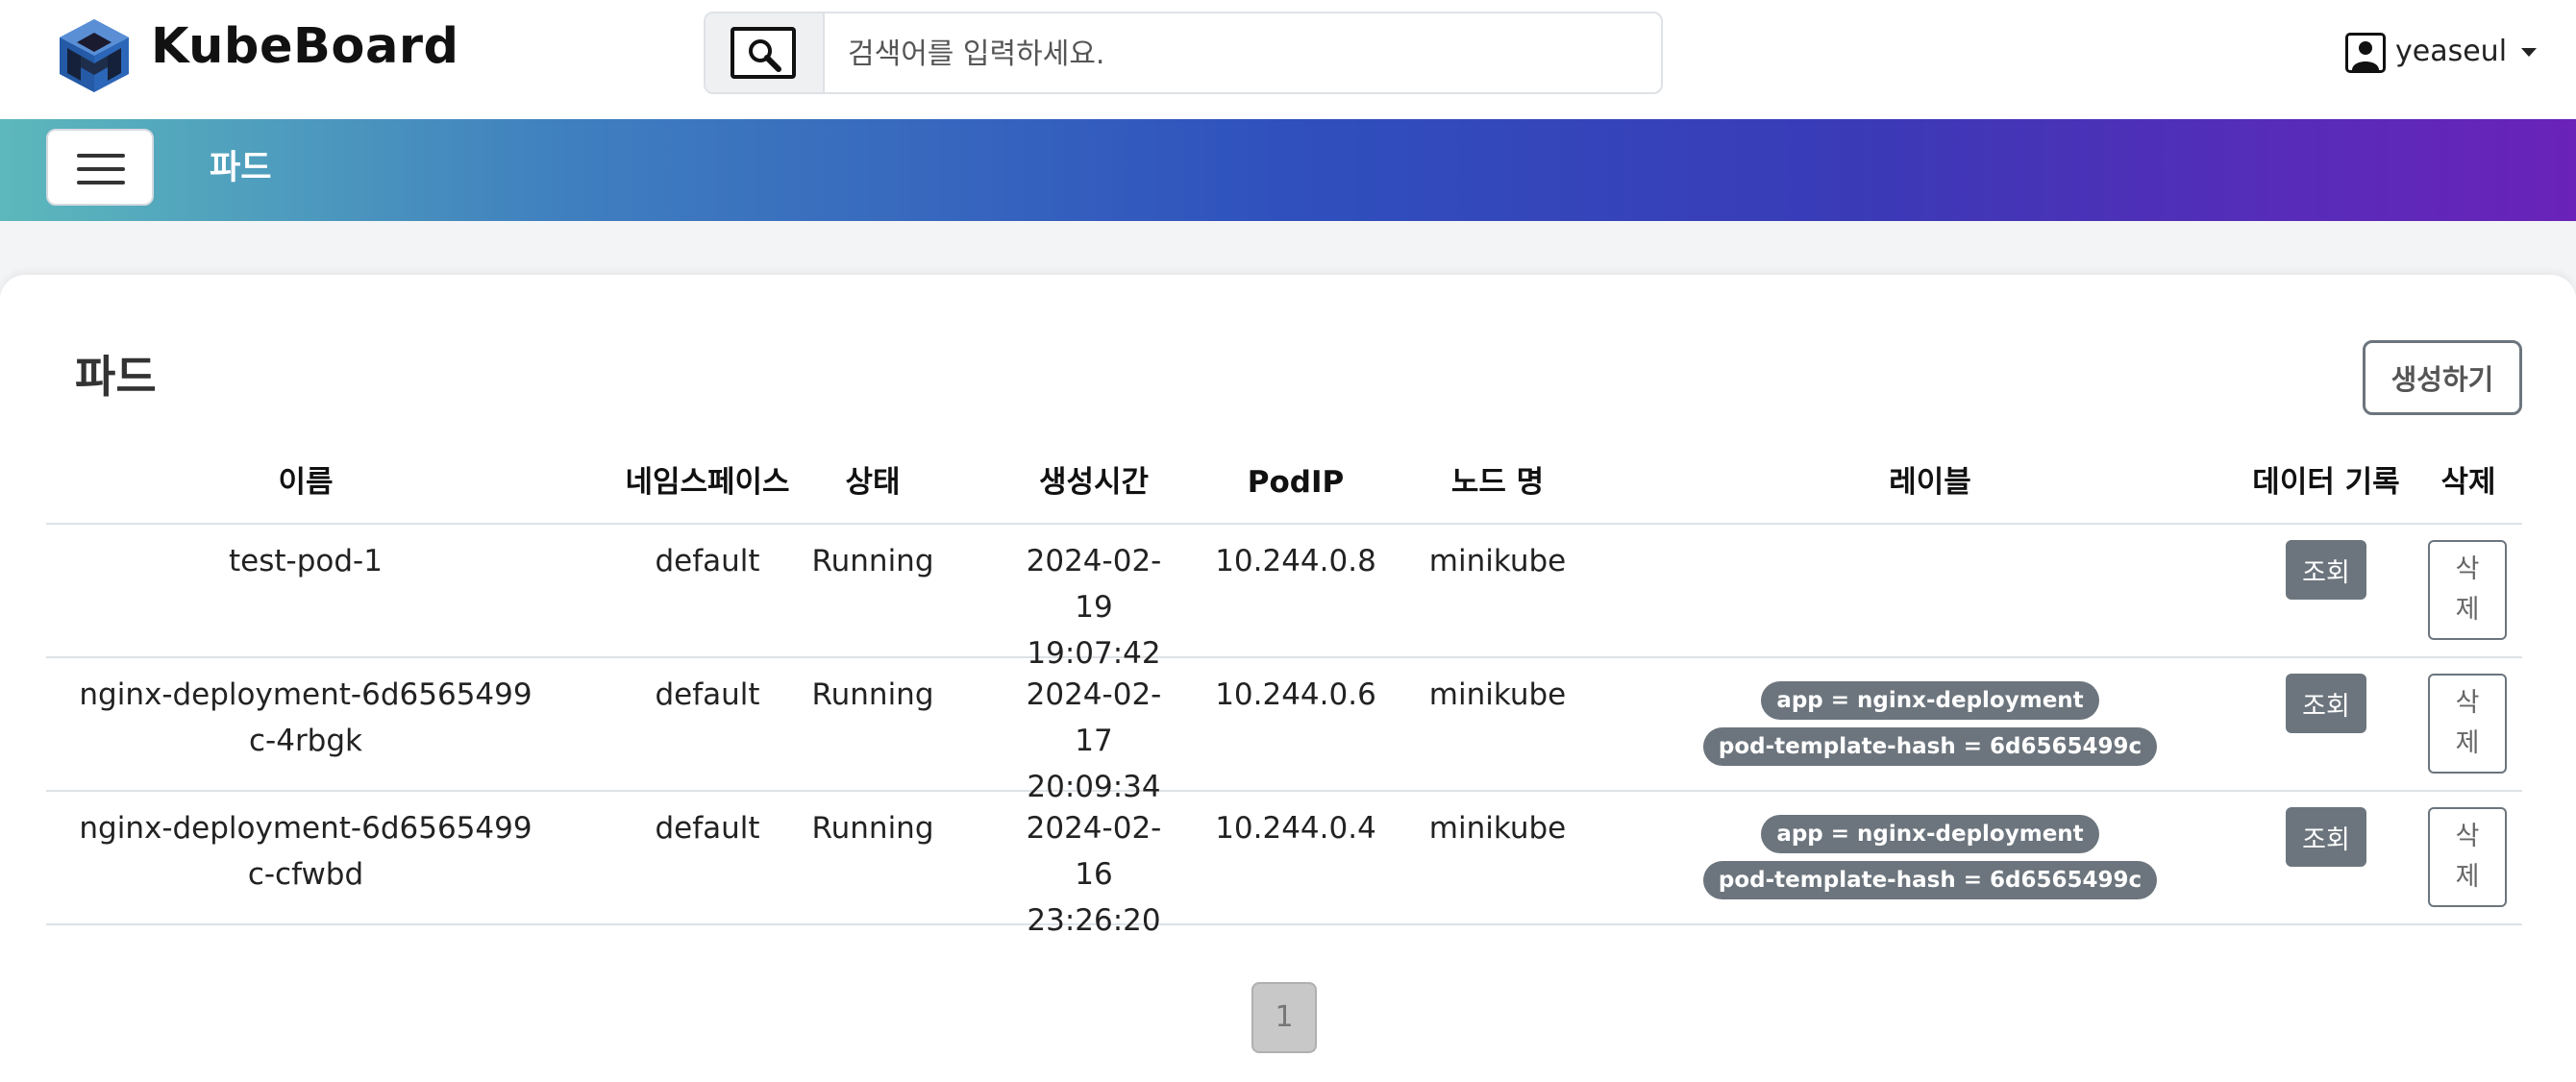 The width and height of the screenshot is (2576, 1082). Describe the element at coordinates (2366, 53) in the screenshot. I see `user-avatar-icon` at that location.